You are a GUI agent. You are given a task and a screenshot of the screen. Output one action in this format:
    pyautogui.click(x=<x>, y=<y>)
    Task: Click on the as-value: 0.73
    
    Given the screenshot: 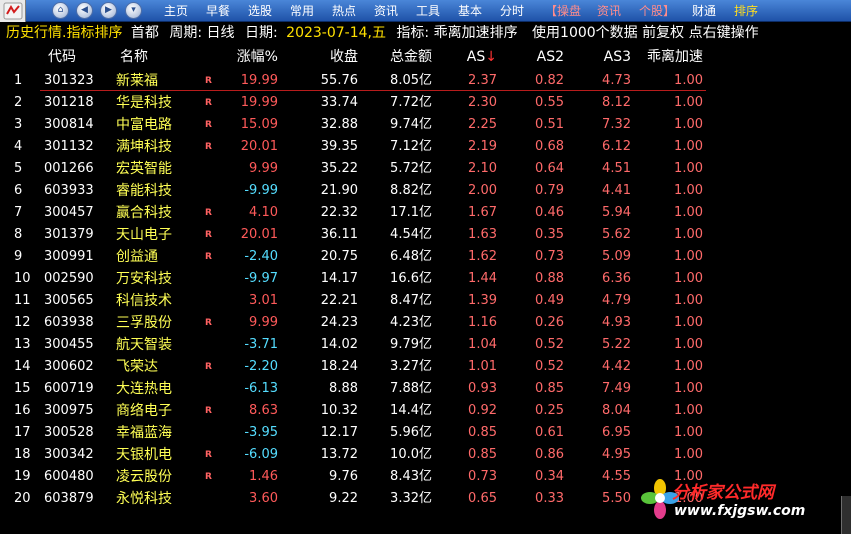 What is the action you would take?
    pyautogui.click(x=482, y=476)
    